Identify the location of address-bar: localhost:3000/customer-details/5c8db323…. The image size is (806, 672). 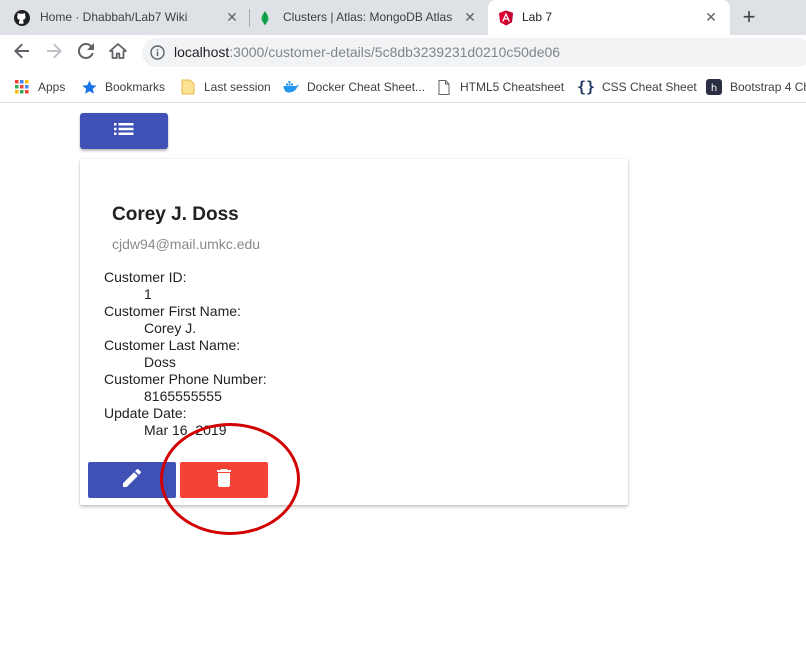
(474, 52).